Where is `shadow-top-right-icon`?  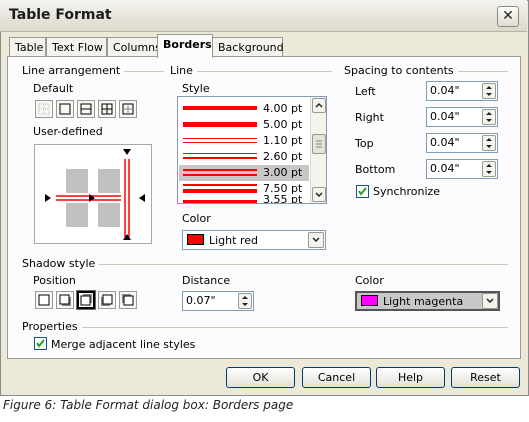 shadow-top-right-icon is located at coordinates (86, 300).